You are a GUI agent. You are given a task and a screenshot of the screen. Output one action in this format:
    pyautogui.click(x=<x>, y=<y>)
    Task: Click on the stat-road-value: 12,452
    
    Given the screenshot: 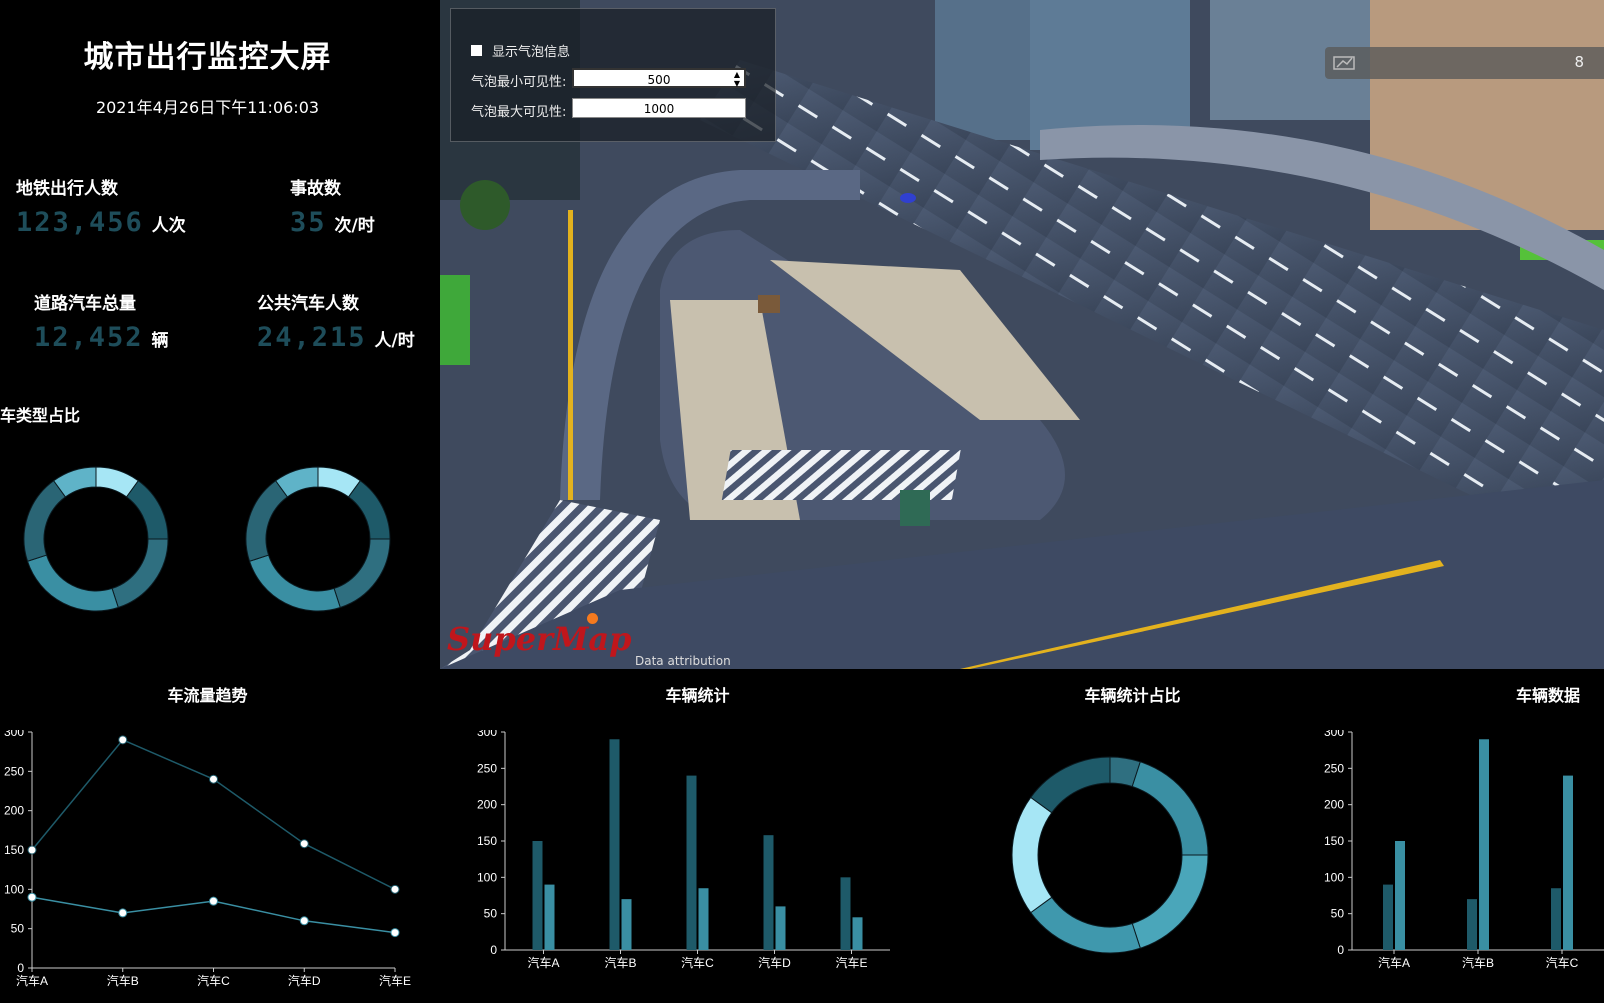 What is the action you would take?
    pyautogui.click(x=89, y=337)
    